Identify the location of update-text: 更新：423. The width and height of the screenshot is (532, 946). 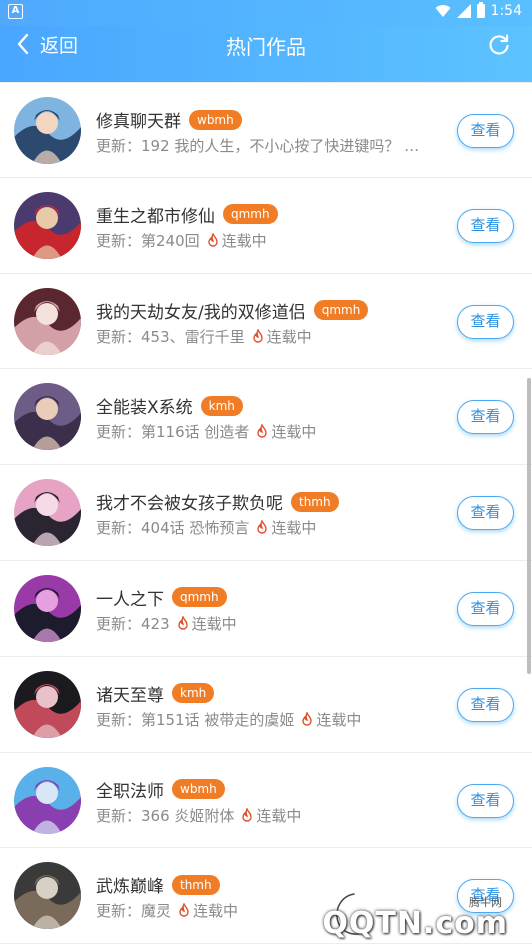
(133, 623).